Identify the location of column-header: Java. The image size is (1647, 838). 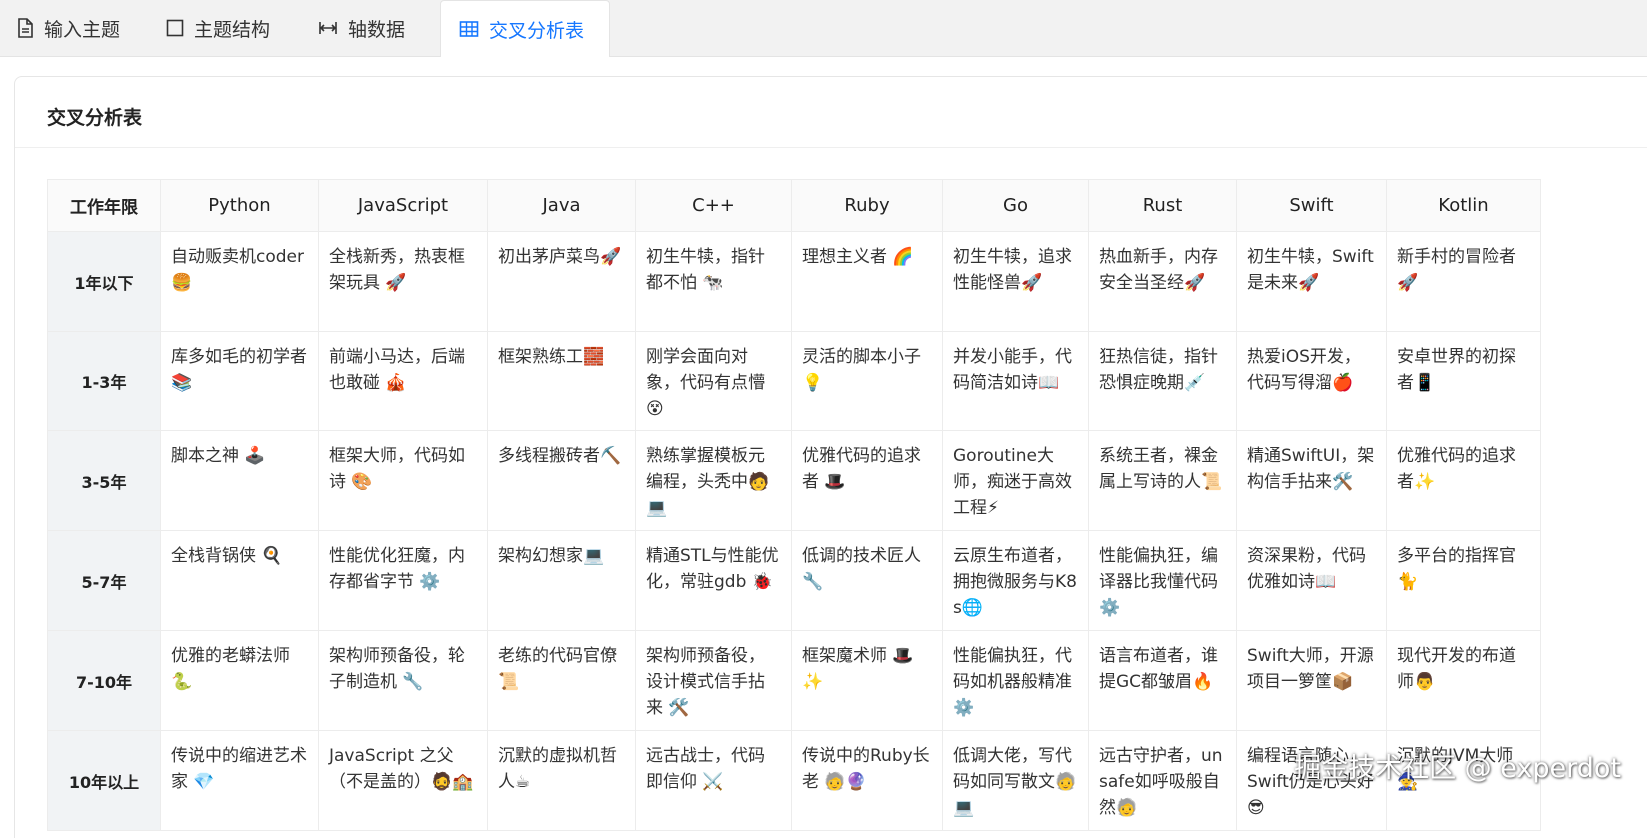
(561, 205).